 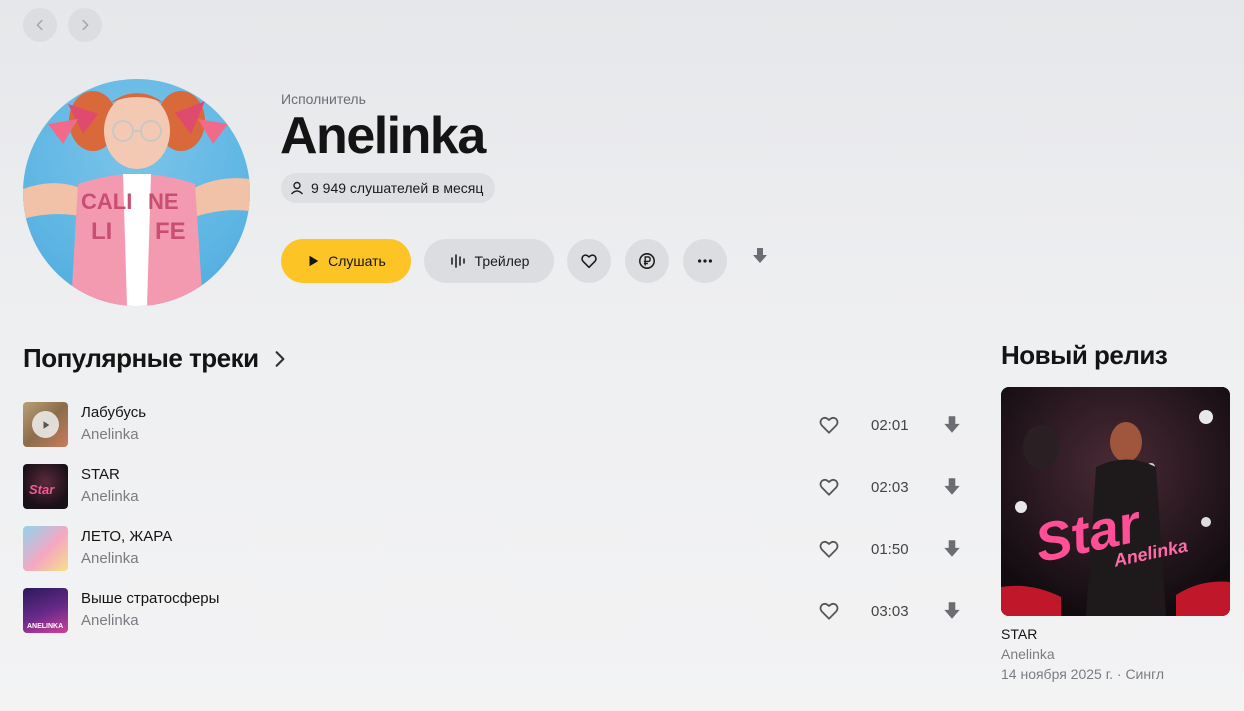 I want to click on artist-avatar: CALI NE LI FE, so click(x=136, y=192).